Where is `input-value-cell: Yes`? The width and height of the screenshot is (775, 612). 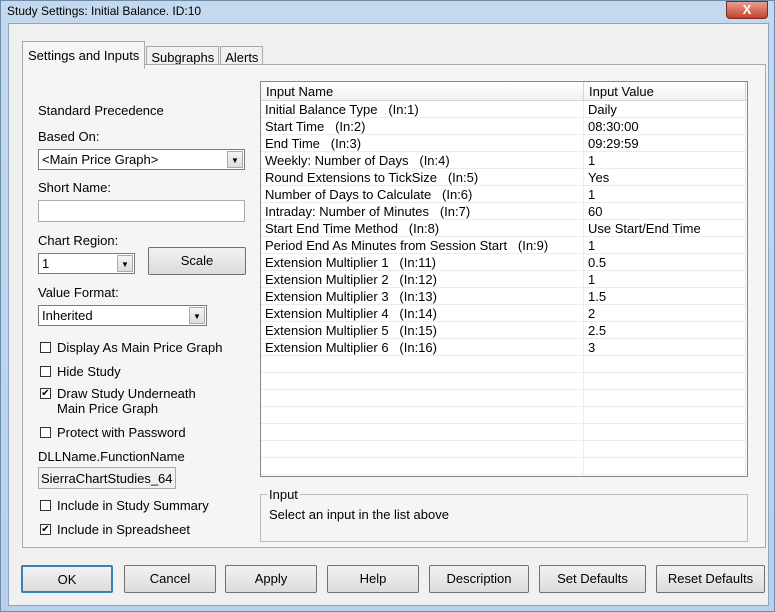 input-value-cell: Yes is located at coordinates (665, 177).